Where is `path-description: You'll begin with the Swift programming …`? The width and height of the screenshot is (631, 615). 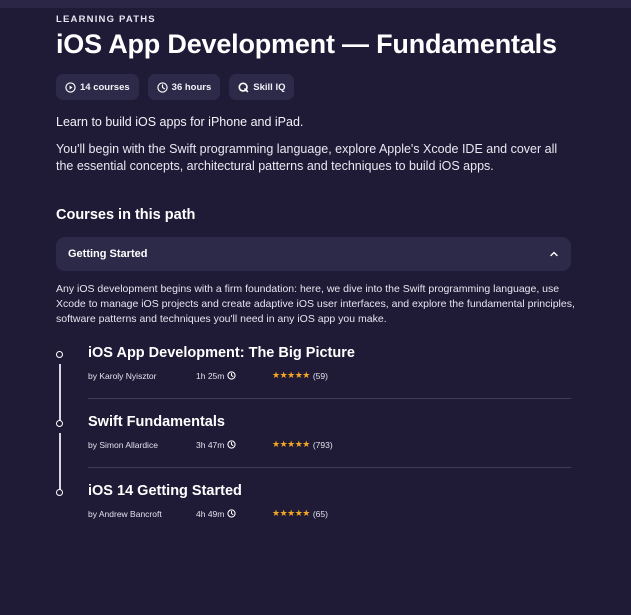
path-description: You'll begin with the Swift programming … is located at coordinates (307, 157).